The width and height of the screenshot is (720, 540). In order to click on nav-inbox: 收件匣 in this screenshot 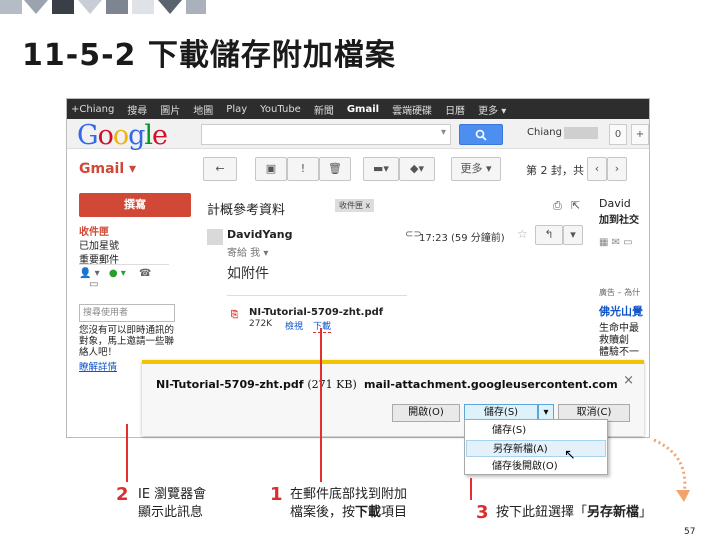, I will do `click(94, 230)`.